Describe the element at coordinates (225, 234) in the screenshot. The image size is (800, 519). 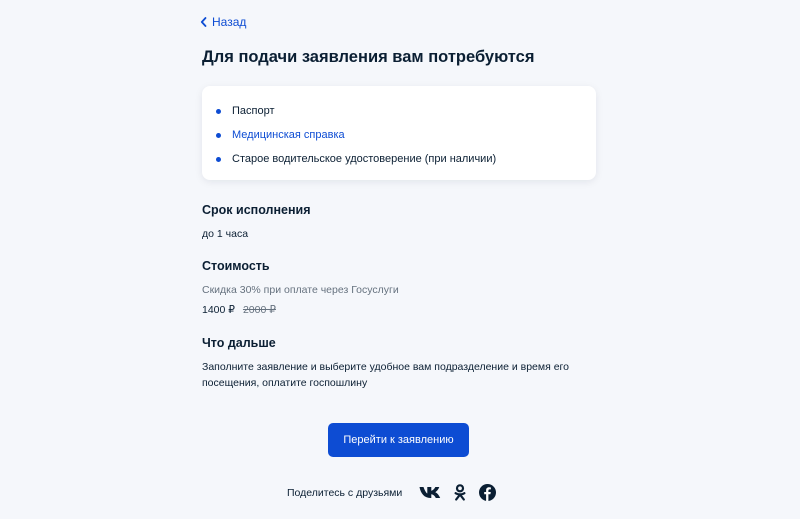
I see `term-value: до 1 часа` at that location.